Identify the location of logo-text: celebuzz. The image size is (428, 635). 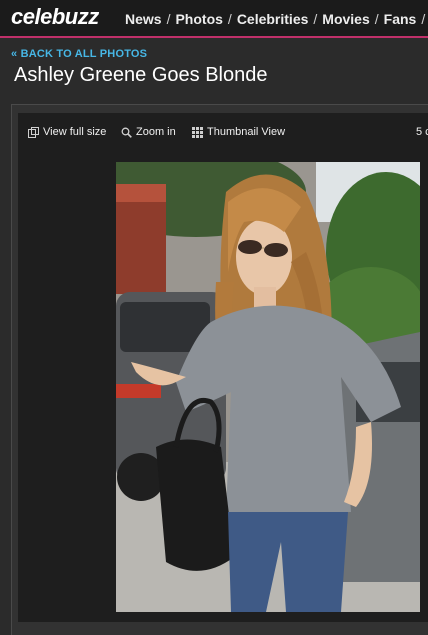
(55, 16).